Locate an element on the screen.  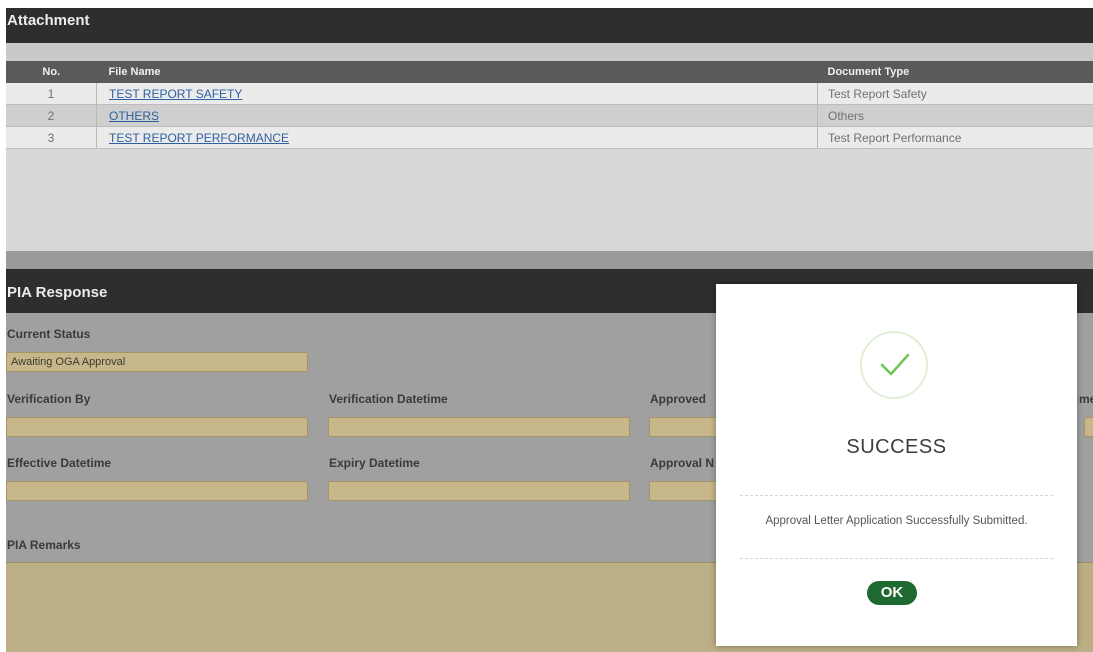
column-header-no: No. is located at coordinates (51, 72).